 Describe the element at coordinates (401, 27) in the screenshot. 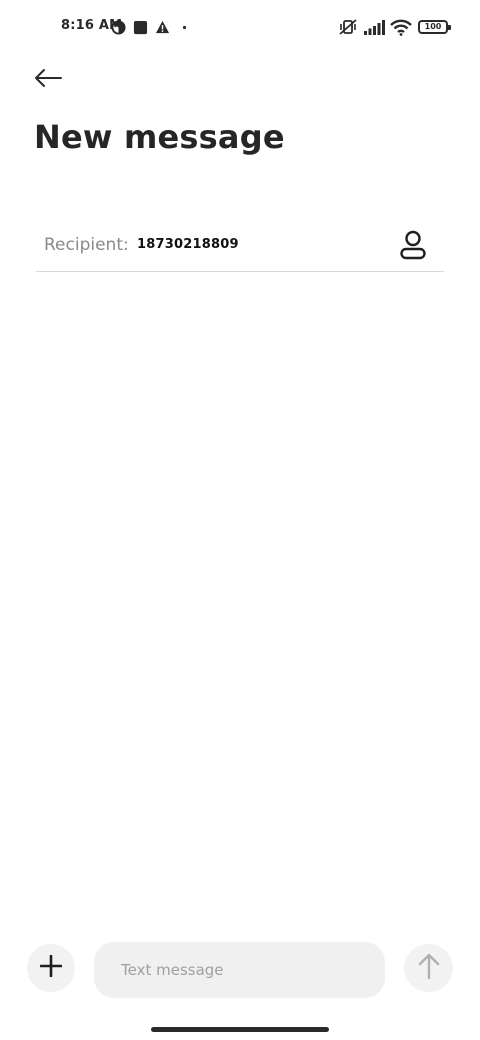

I see `wifi-icon` at that location.